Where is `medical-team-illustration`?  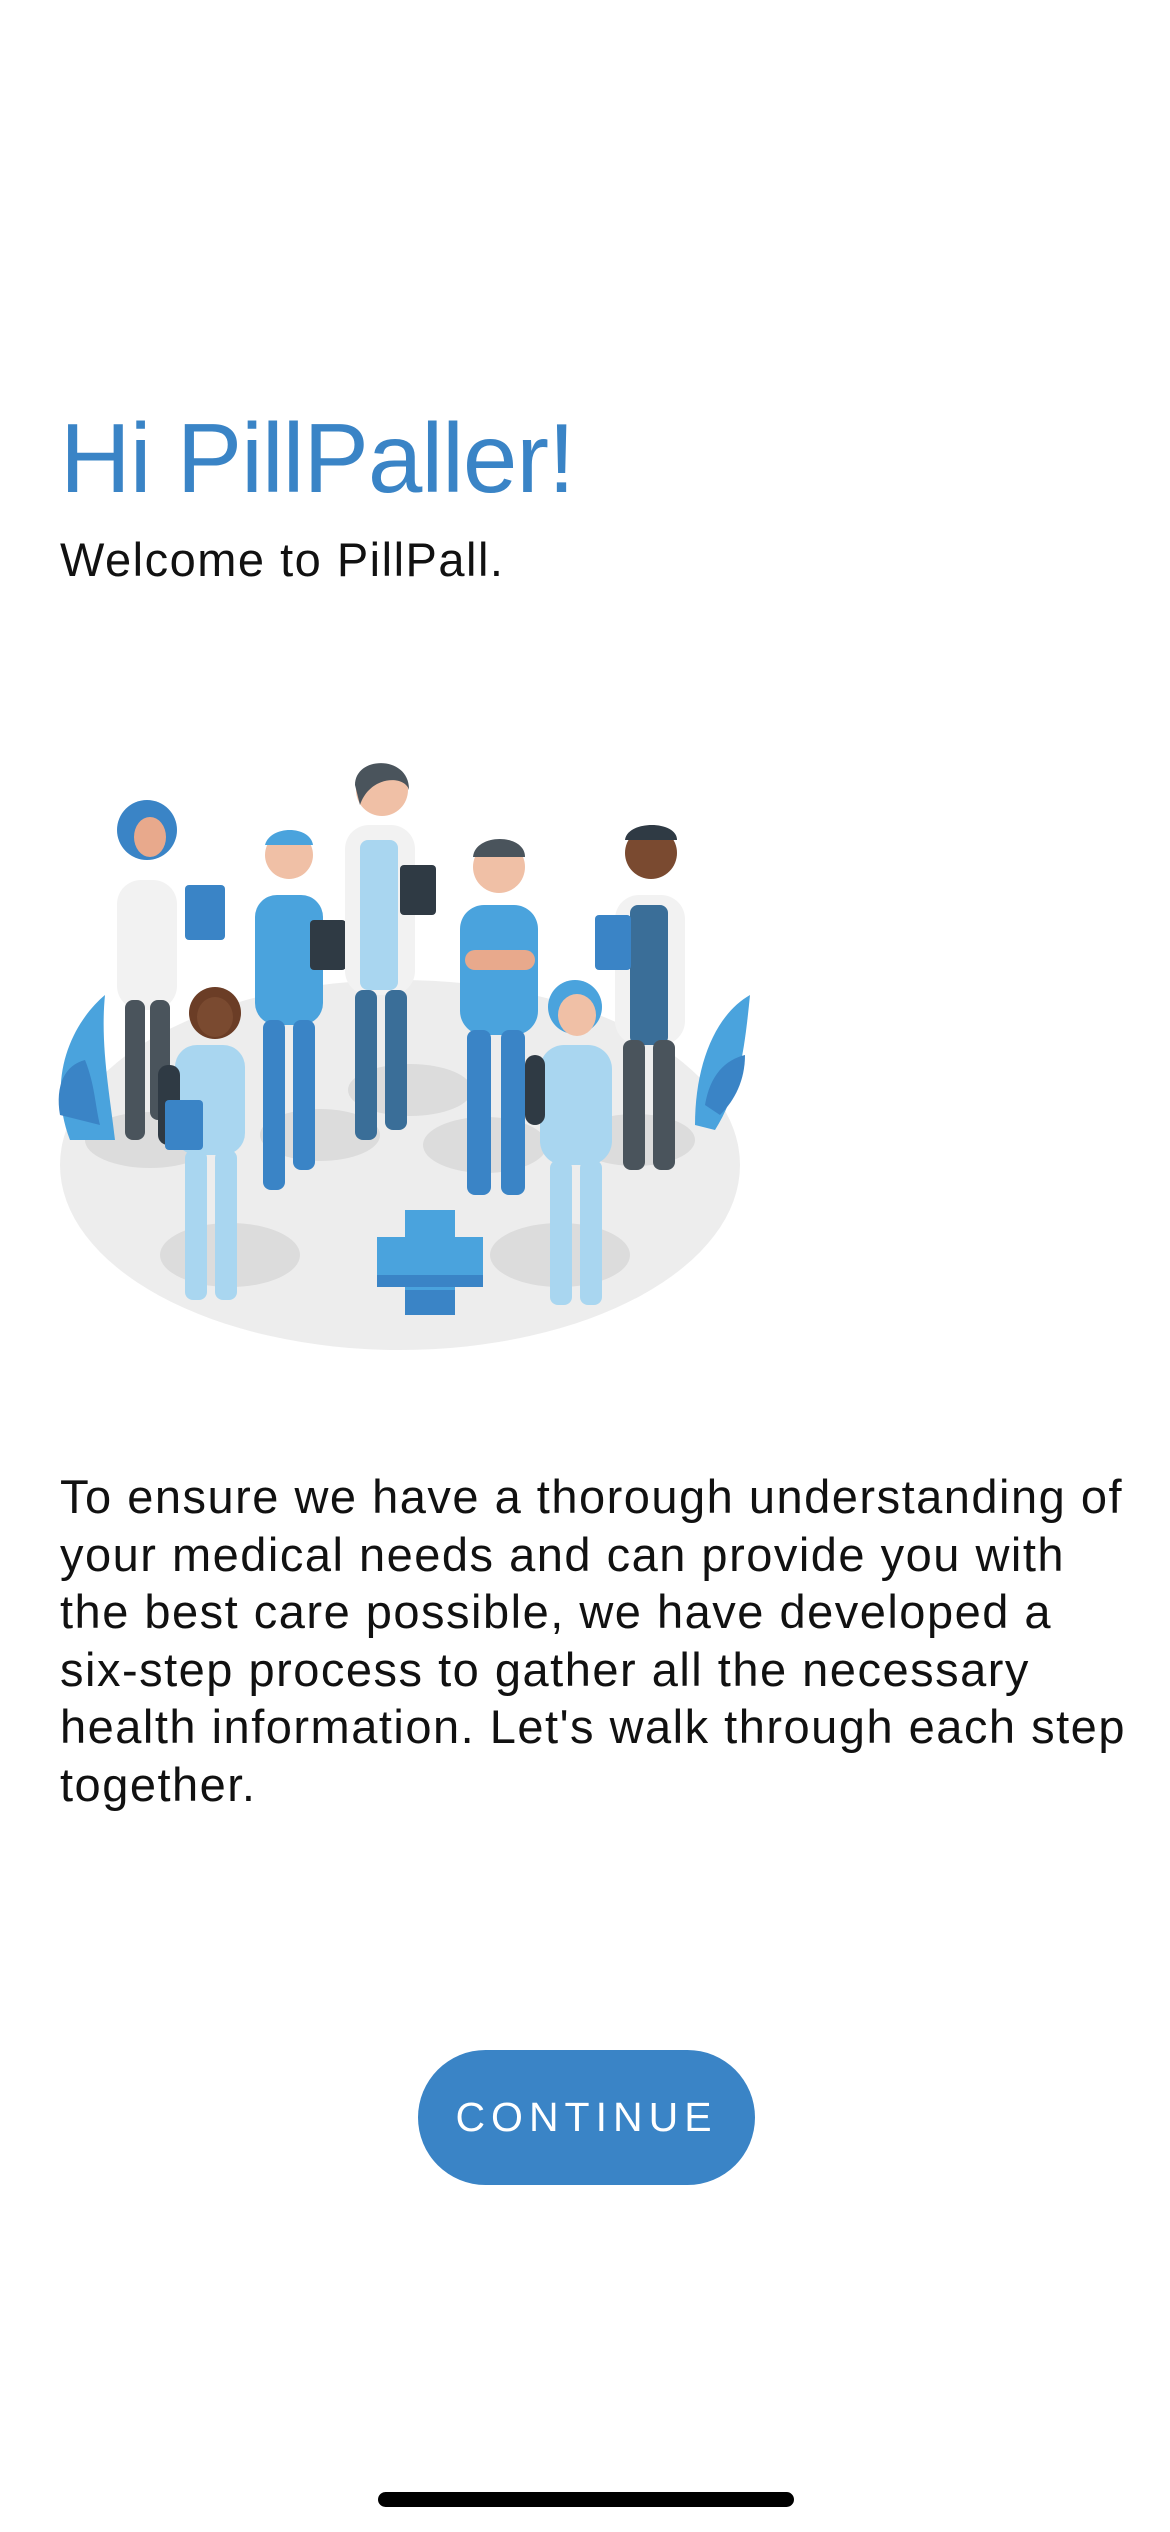
medical-team-illustration is located at coordinates (404, 1056).